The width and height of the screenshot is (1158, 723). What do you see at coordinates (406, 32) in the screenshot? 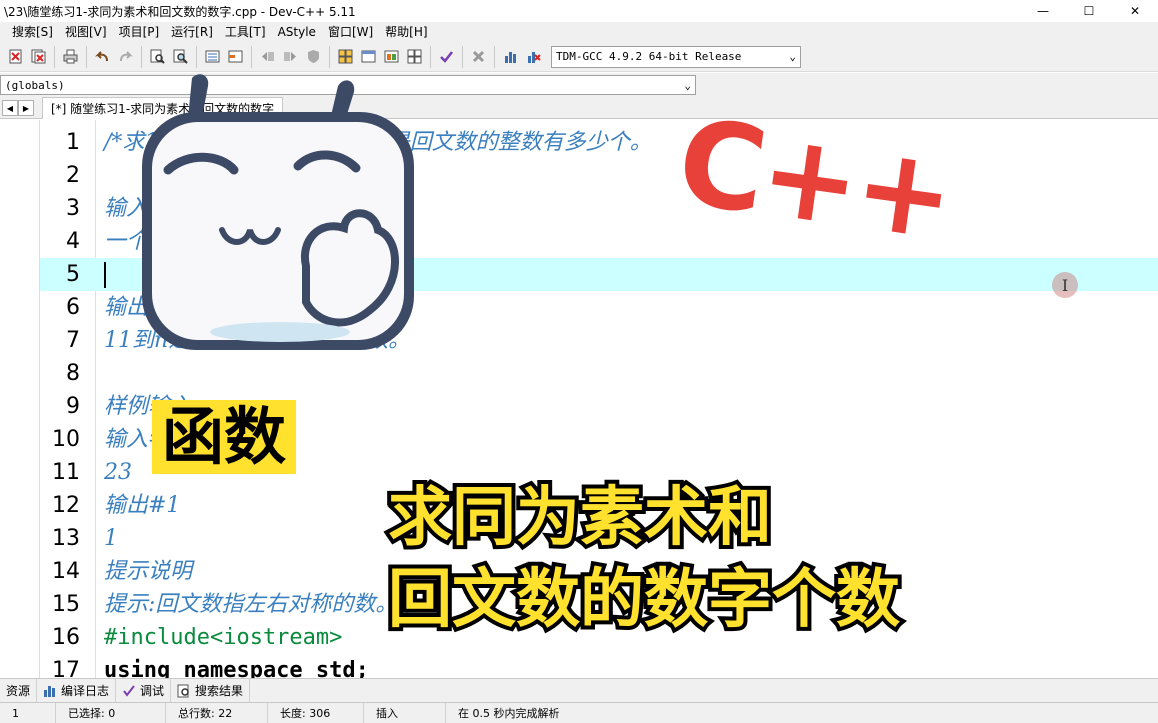
I see `menu-help: 帮助[H]` at bounding box center [406, 32].